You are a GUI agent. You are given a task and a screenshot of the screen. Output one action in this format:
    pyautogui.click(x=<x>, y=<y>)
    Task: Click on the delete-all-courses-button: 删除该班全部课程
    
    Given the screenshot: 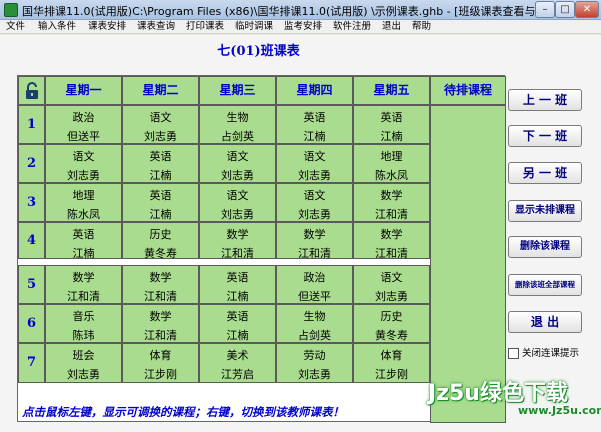 What is the action you would take?
    pyautogui.click(x=545, y=285)
    